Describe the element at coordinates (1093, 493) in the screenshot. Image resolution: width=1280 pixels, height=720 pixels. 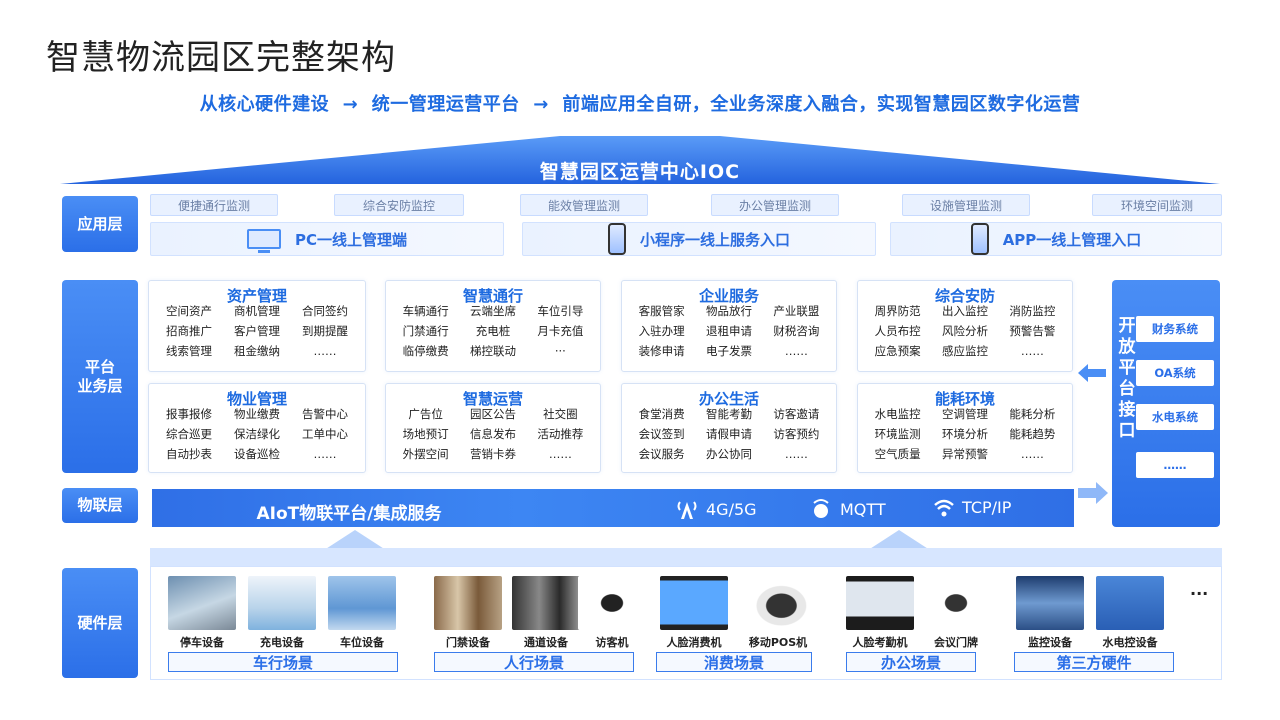
I see `arrow-right-icon` at that location.